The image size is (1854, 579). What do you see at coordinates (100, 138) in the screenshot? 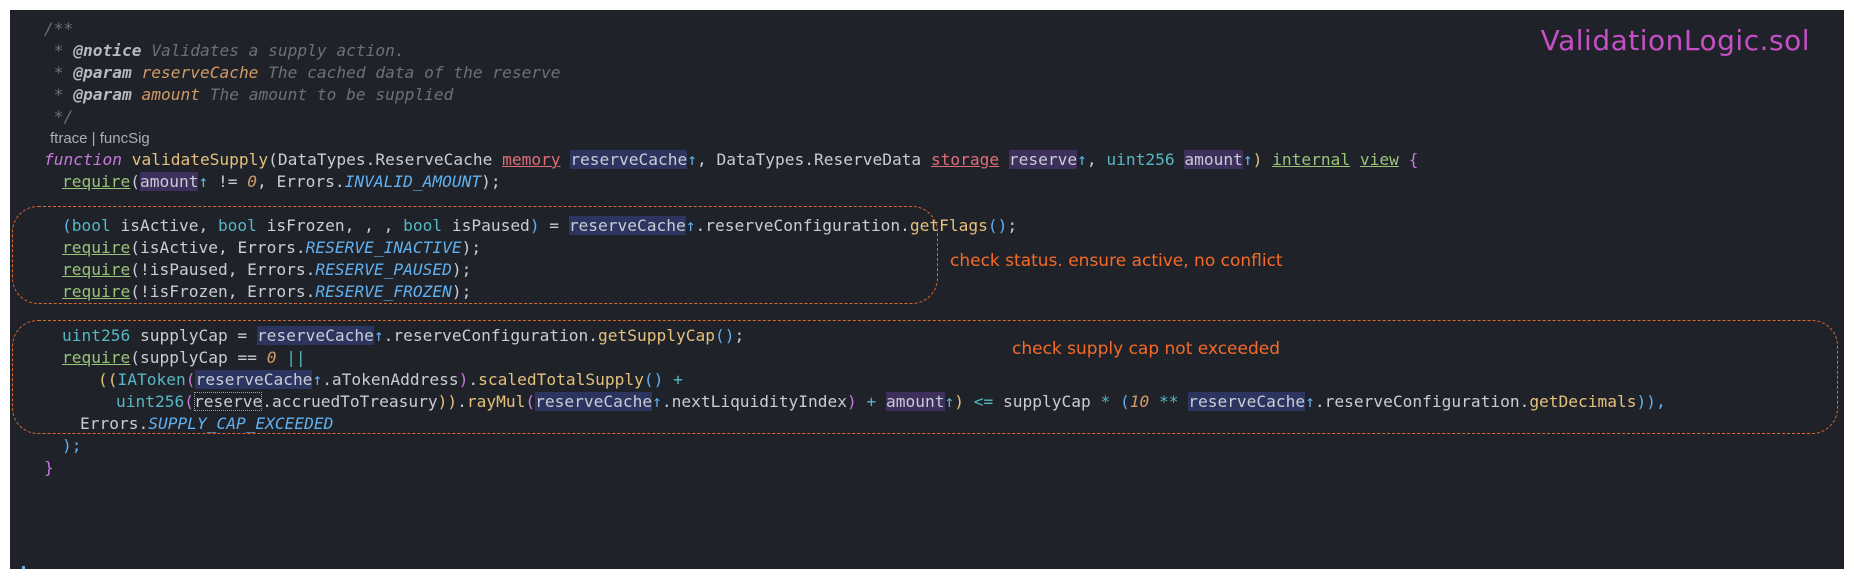
I see `codelens-ftrace-funcsig: ftrace | funcSig` at bounding box center [100, 138].